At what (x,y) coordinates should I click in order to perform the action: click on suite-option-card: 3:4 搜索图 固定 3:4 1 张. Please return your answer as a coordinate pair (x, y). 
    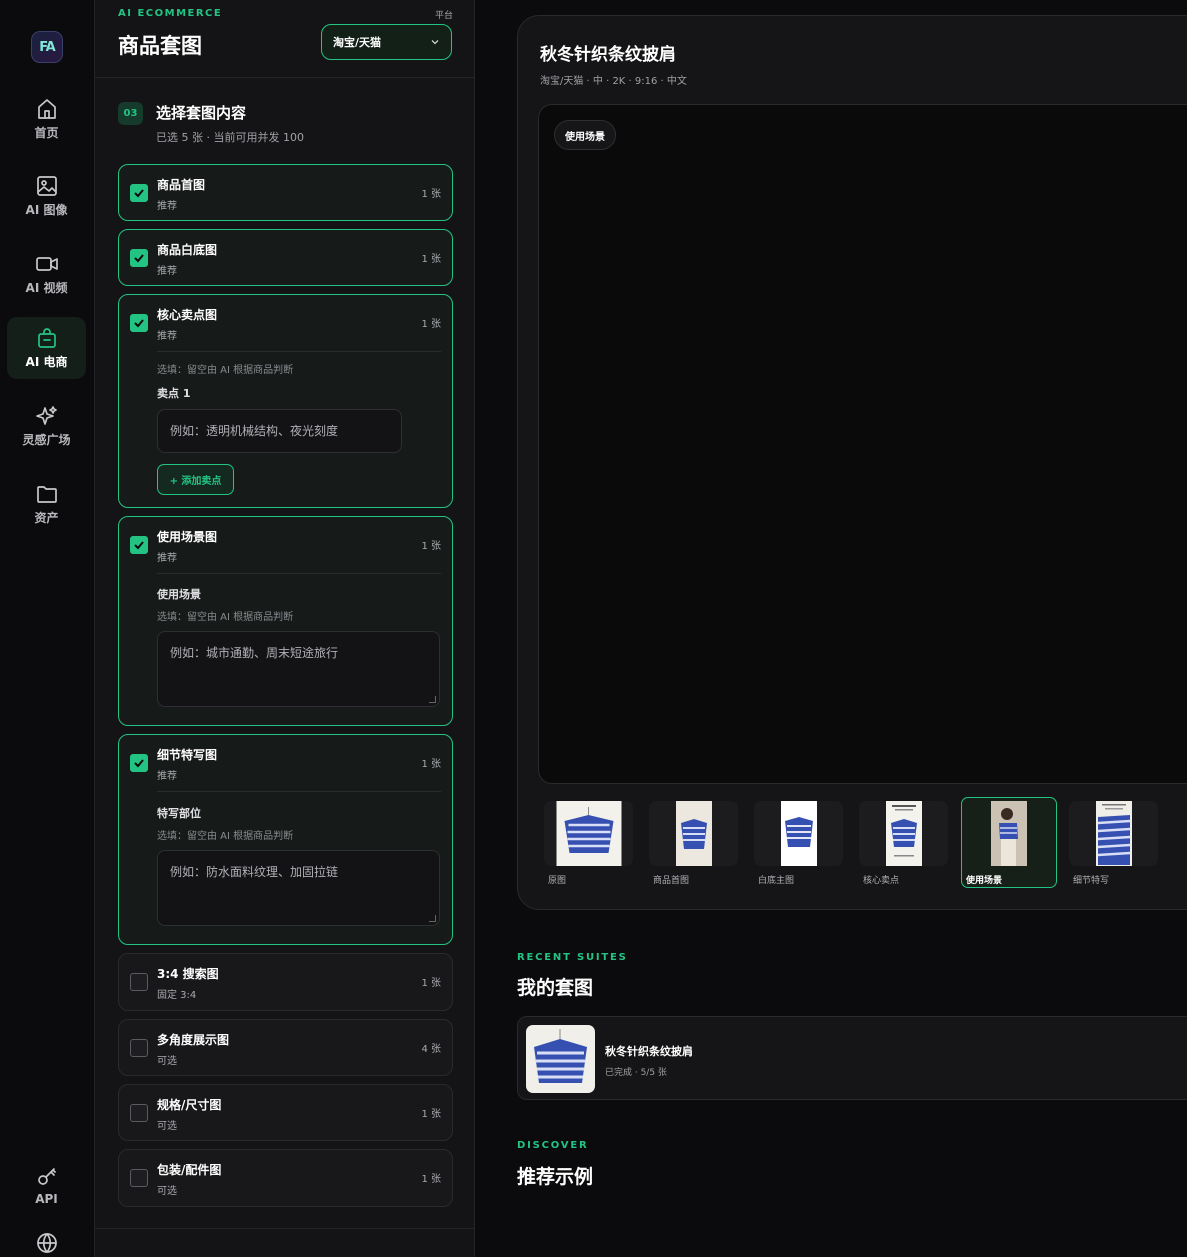
    Looking at the image, I should click on (285, 982).